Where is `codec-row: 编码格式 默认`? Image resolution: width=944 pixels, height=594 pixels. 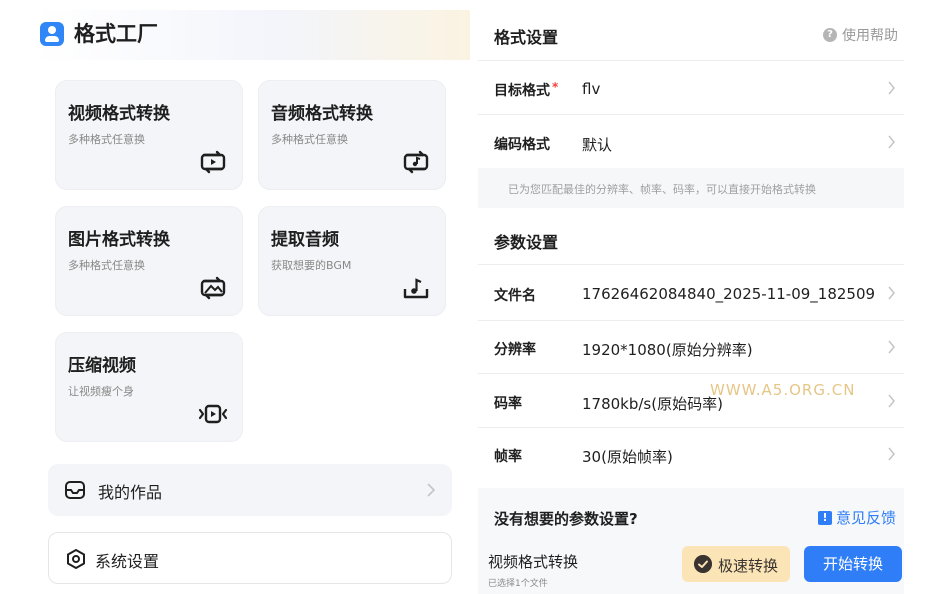 codec-row: 编码格式 默认 is located at coordinates (691, 142).